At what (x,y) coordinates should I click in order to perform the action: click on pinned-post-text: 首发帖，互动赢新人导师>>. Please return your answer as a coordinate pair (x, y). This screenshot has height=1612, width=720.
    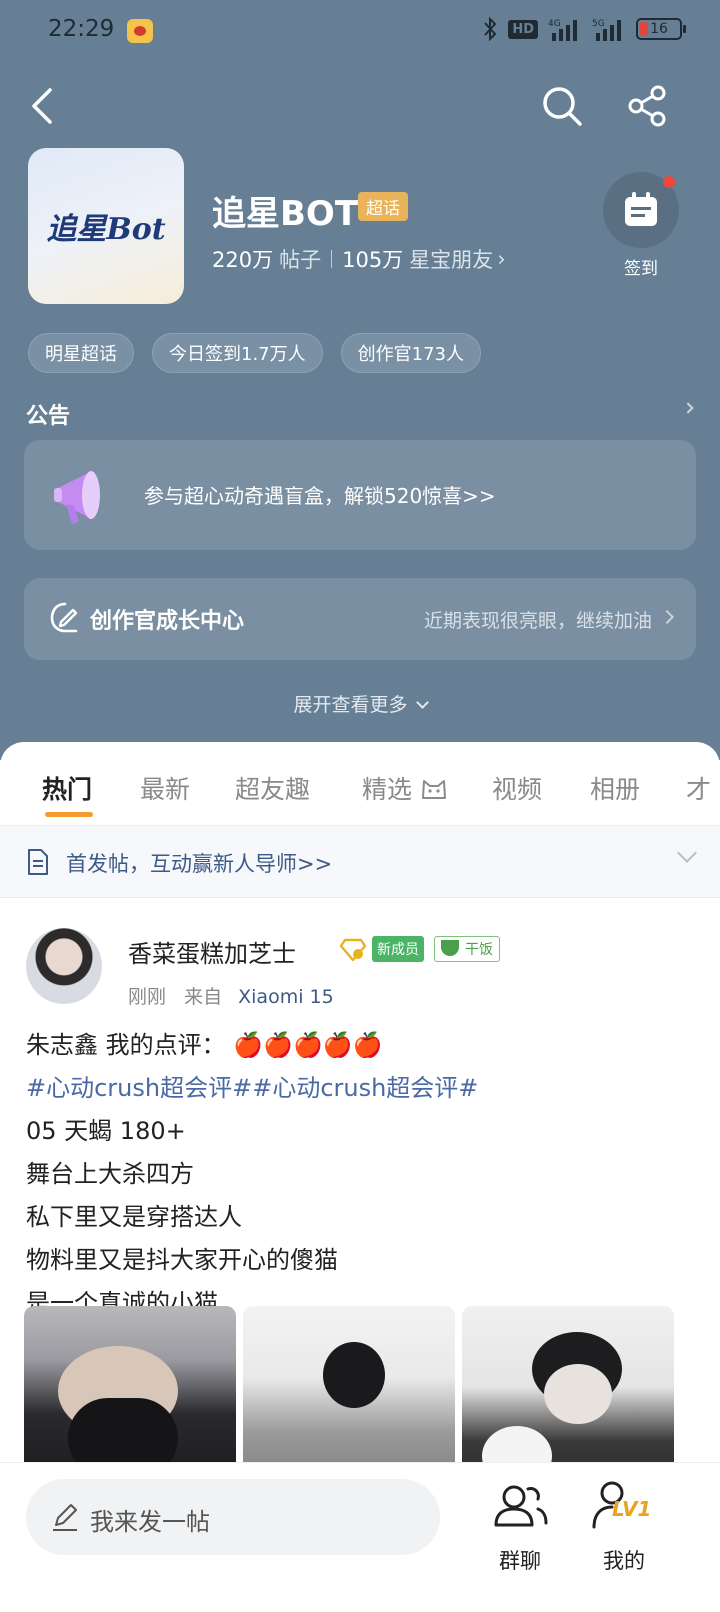
    Looking at the image, I should click on (199, 864).